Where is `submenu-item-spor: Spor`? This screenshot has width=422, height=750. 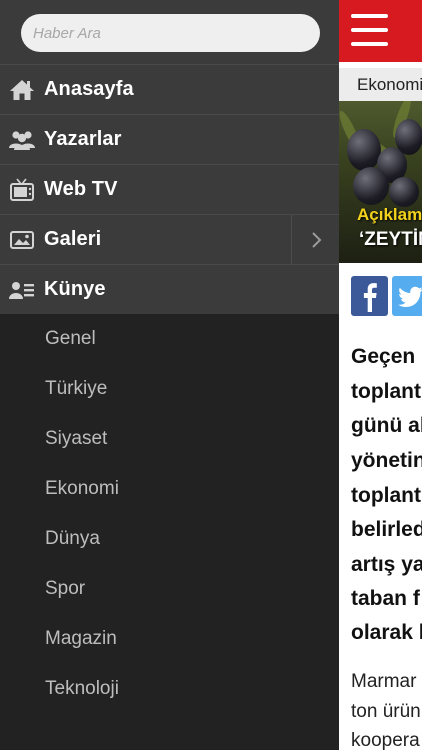
submenu-item-spor: Spor is located at coordinates (169, 589).